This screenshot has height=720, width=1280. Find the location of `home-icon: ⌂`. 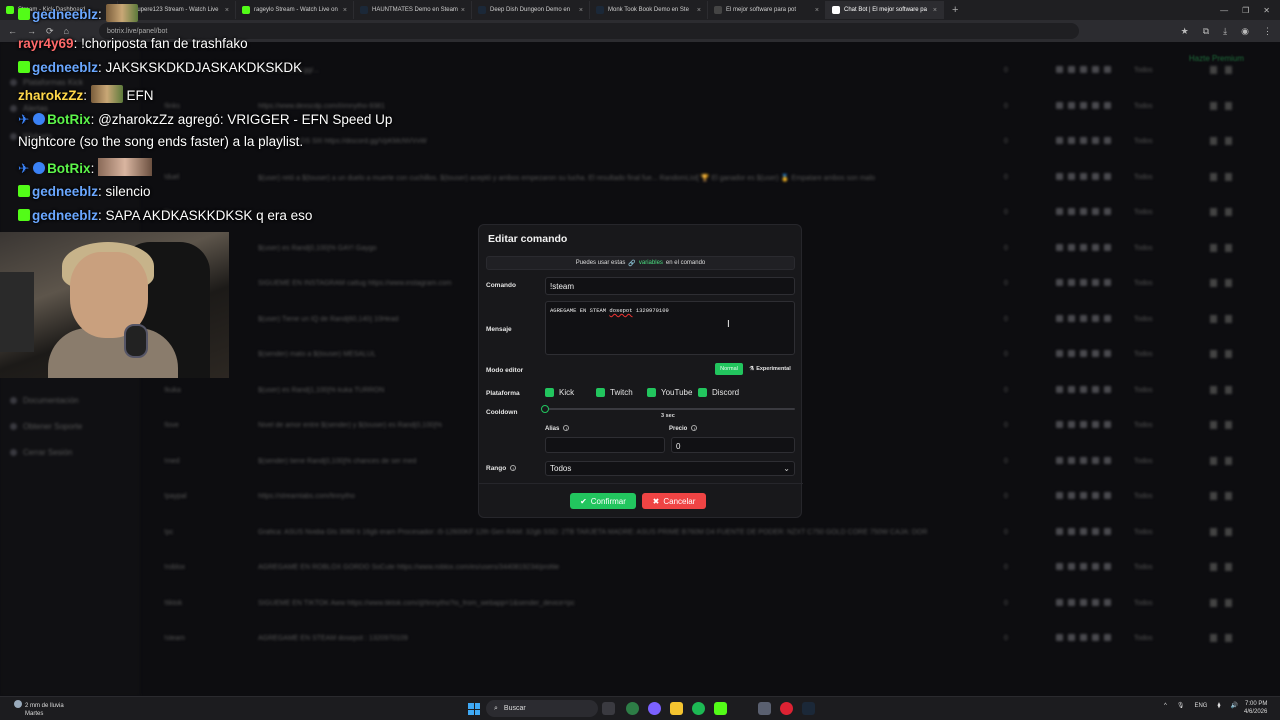

home-icon: ⌂ is located at coordinates (66, 31).